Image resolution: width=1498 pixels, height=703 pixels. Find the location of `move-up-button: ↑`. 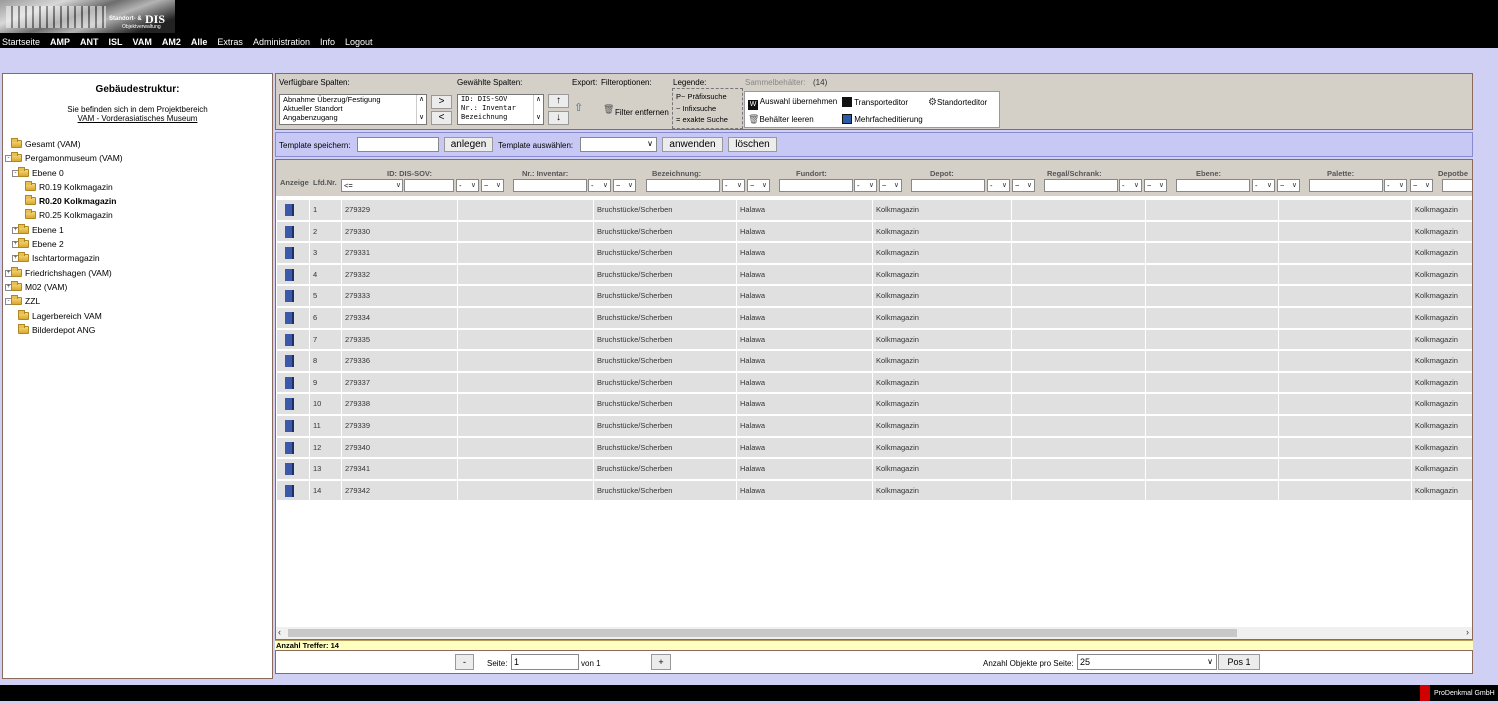

move-up-button: ↑ is located at coordinates (558, 101).